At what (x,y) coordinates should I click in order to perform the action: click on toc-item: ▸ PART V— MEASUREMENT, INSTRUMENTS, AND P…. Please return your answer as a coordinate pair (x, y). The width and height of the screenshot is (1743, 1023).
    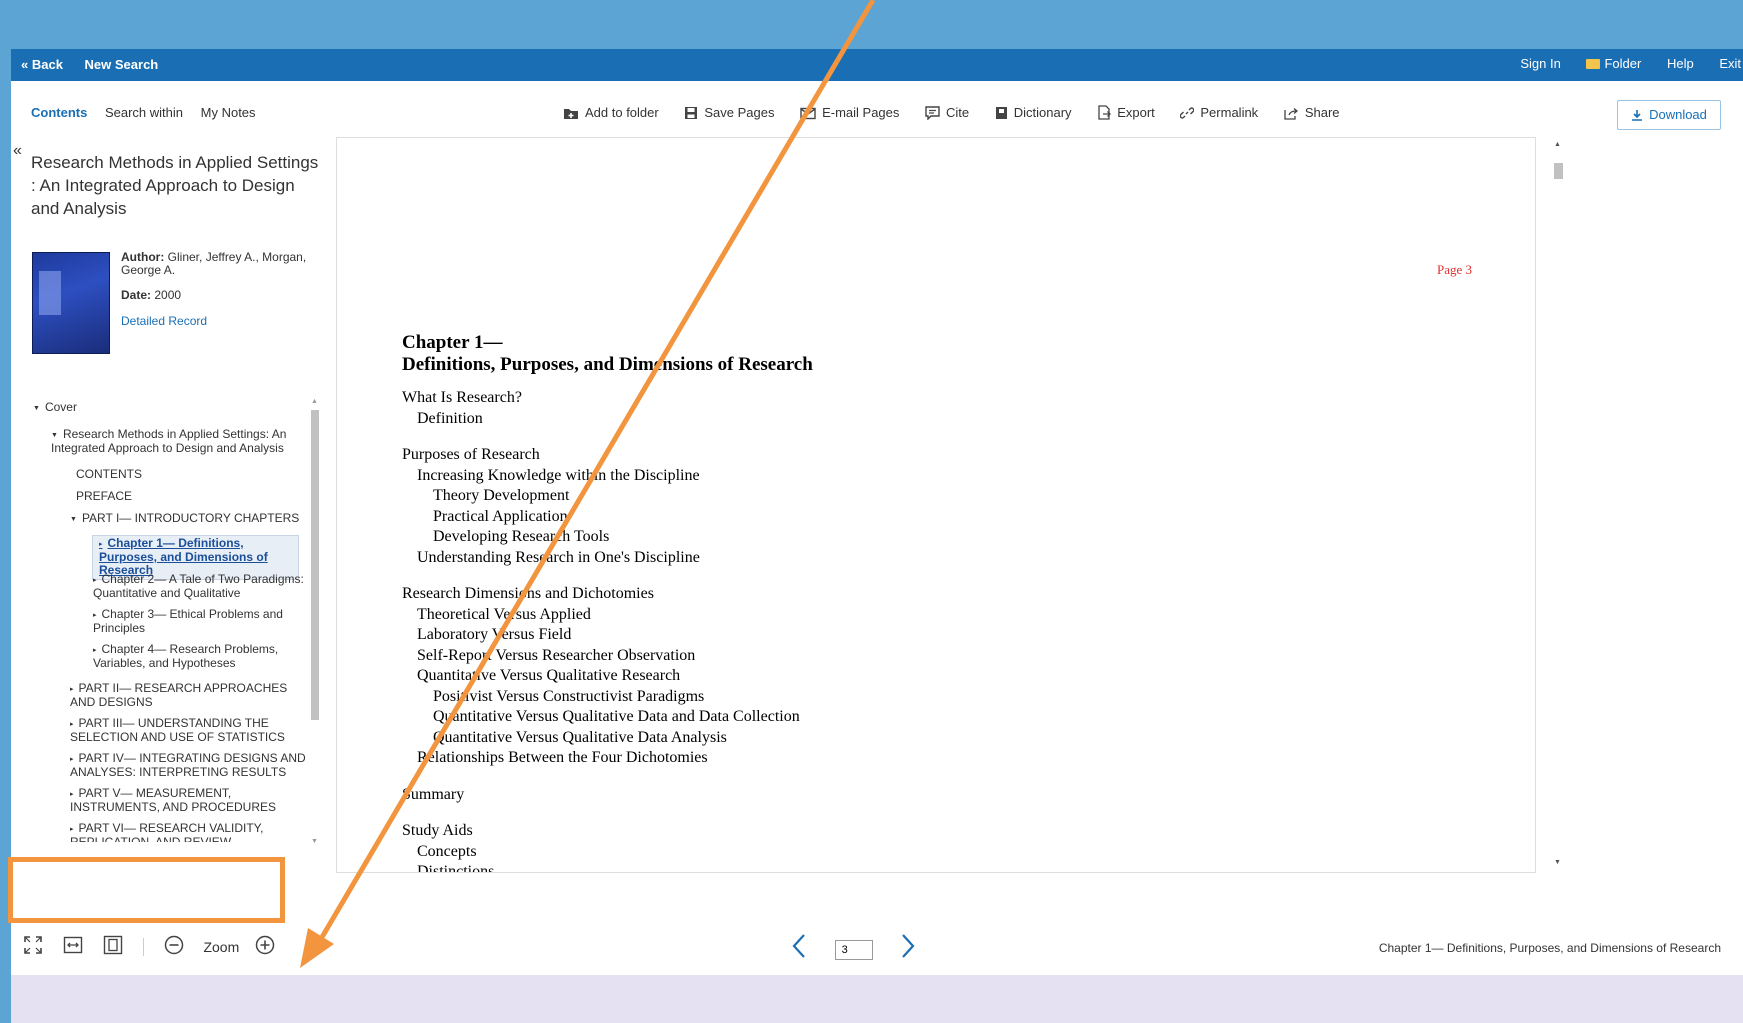
    Looking at the image, I should click on (182, 800).